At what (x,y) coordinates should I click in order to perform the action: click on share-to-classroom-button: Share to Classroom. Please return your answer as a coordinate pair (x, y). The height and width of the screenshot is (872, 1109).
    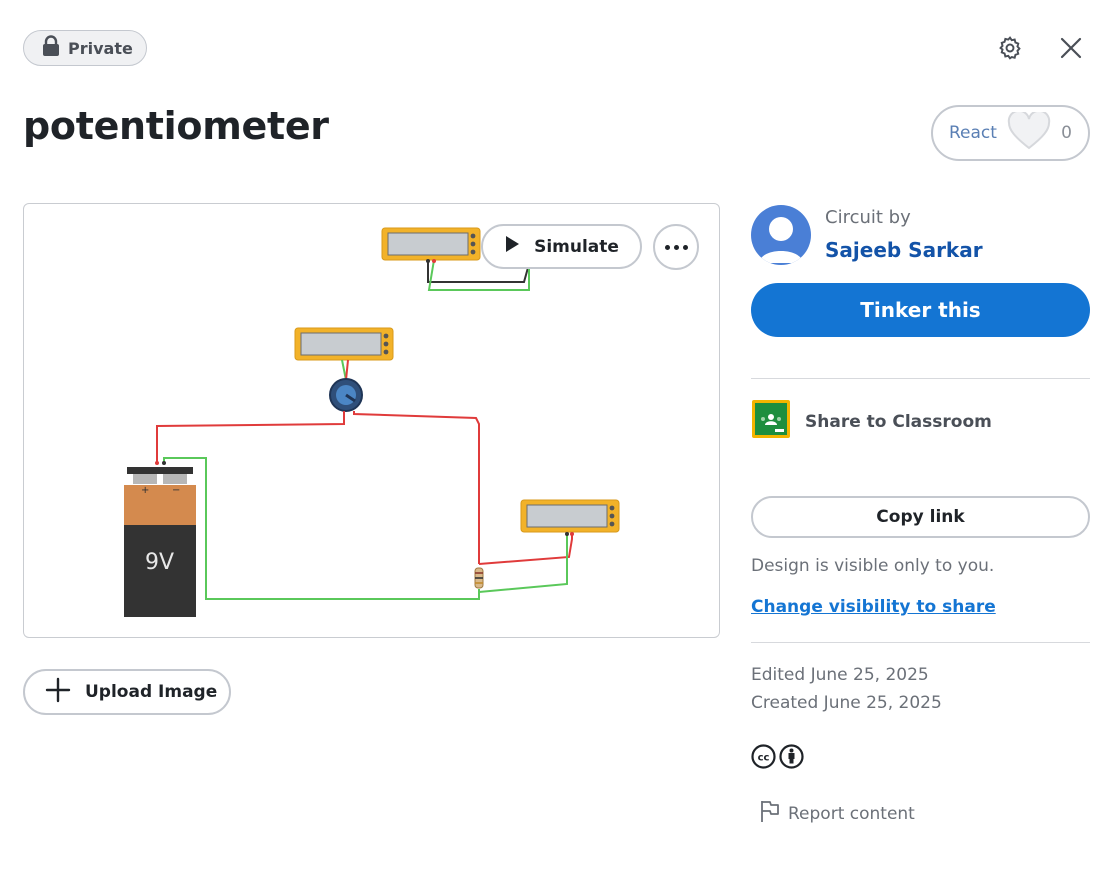
    Looking at the image, I should click on (871, 421).